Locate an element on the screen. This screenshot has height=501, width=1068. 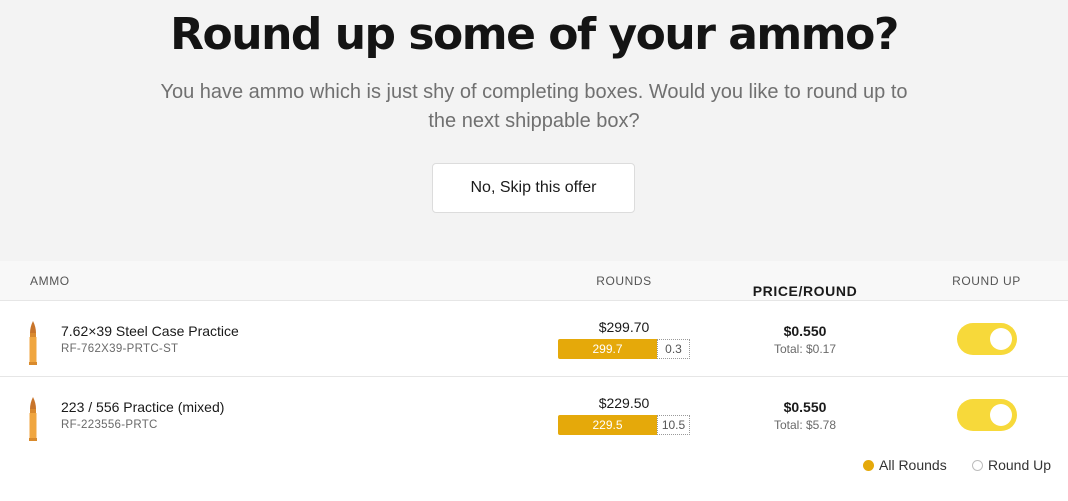
column-header-rounds: ROUNDS is located at coordinates (624, 281).